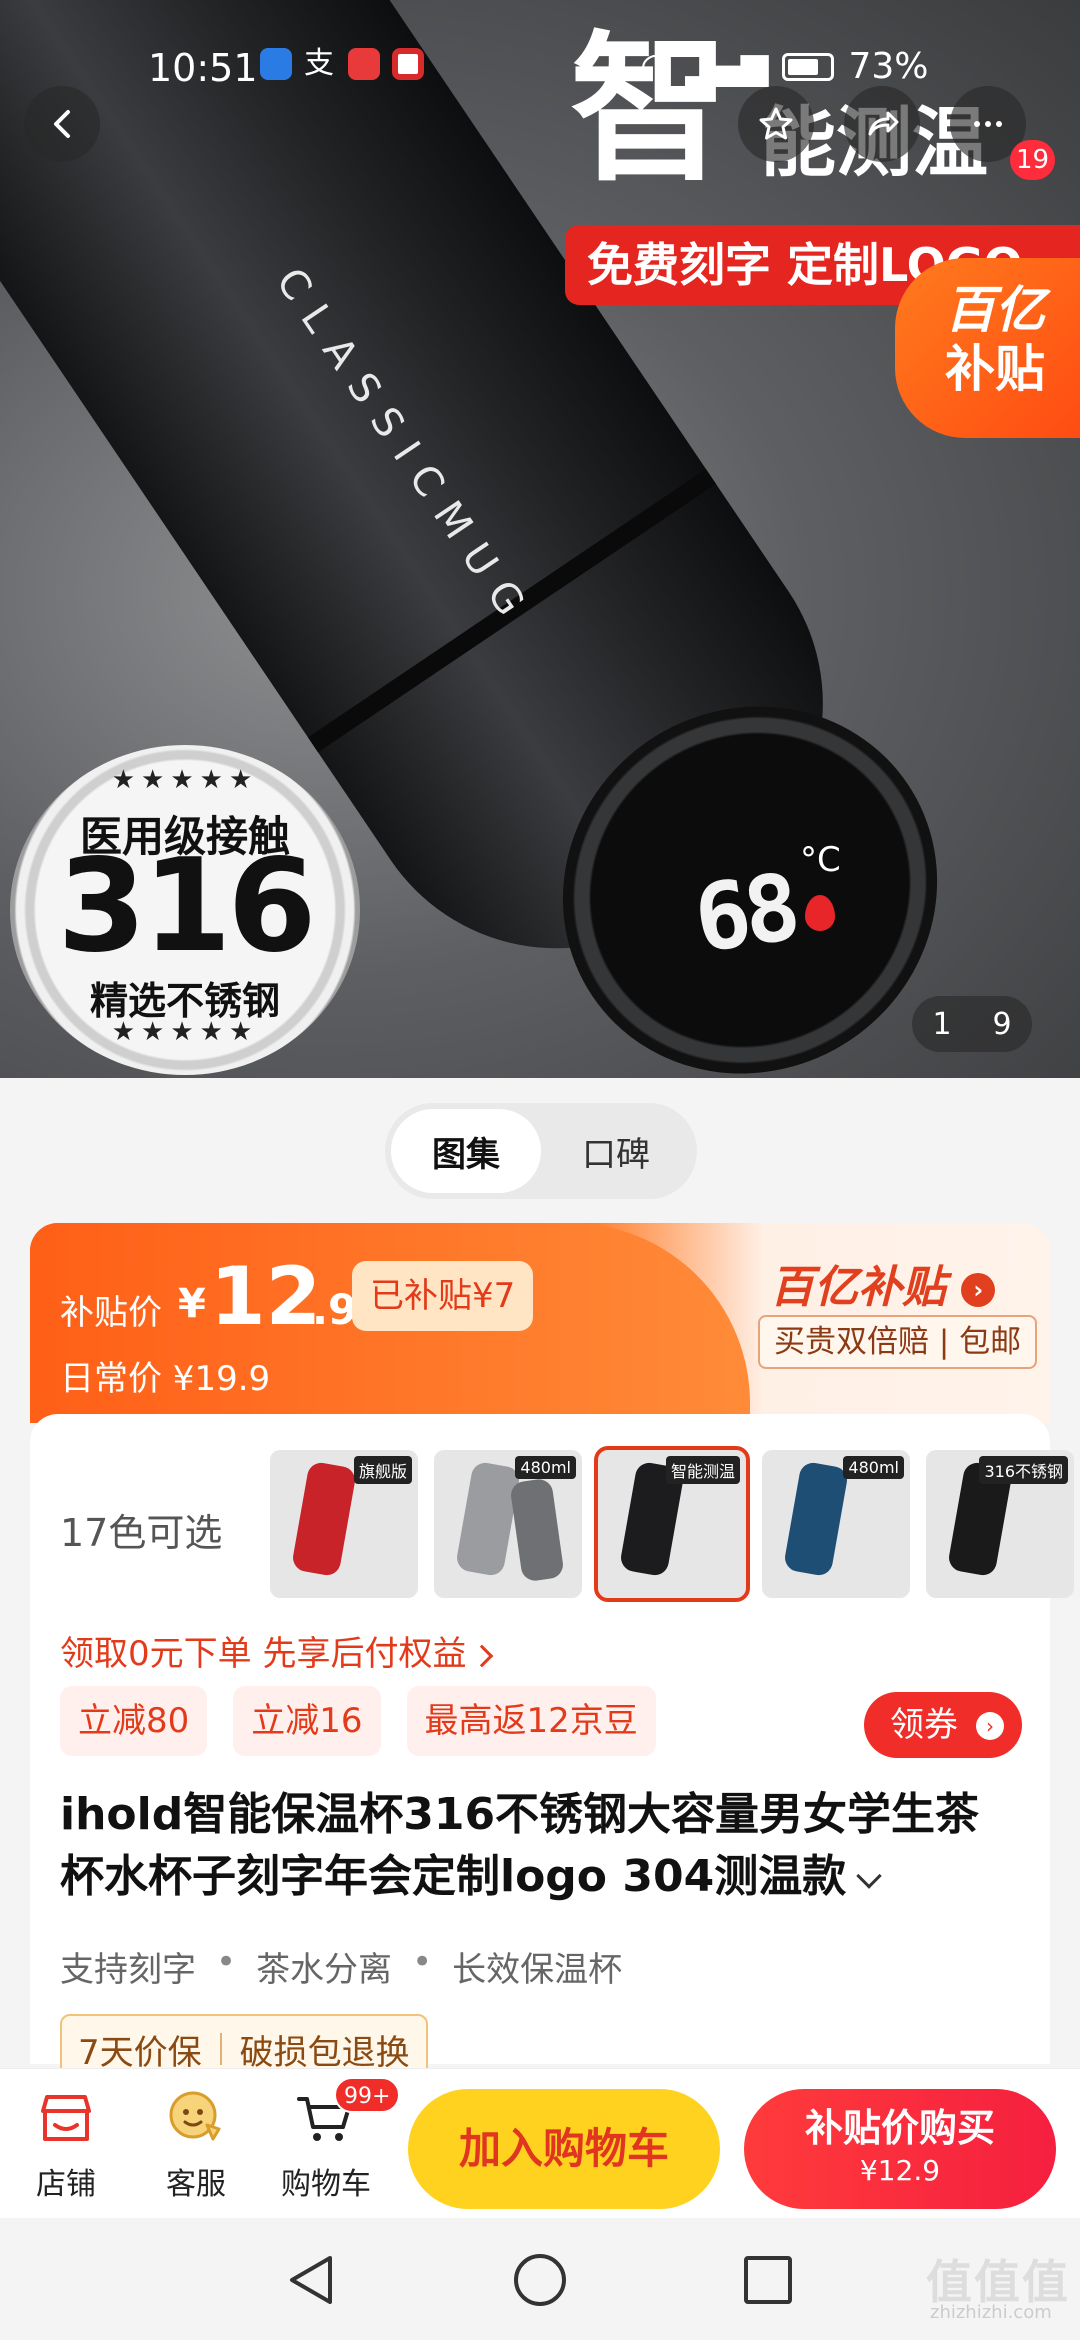 The image size is (1080, 2340). What do you see at coordinates (869, 1876) in the screenshot?
I see `chevron-down-icon` at bounding box center [869, 1876].